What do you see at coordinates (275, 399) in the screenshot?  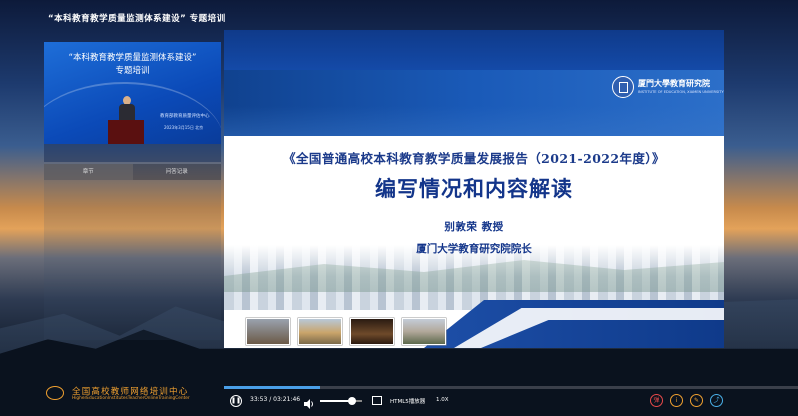 I see `playback-time: 33:53 / 03:21:46` at bounding box center [275, 399].